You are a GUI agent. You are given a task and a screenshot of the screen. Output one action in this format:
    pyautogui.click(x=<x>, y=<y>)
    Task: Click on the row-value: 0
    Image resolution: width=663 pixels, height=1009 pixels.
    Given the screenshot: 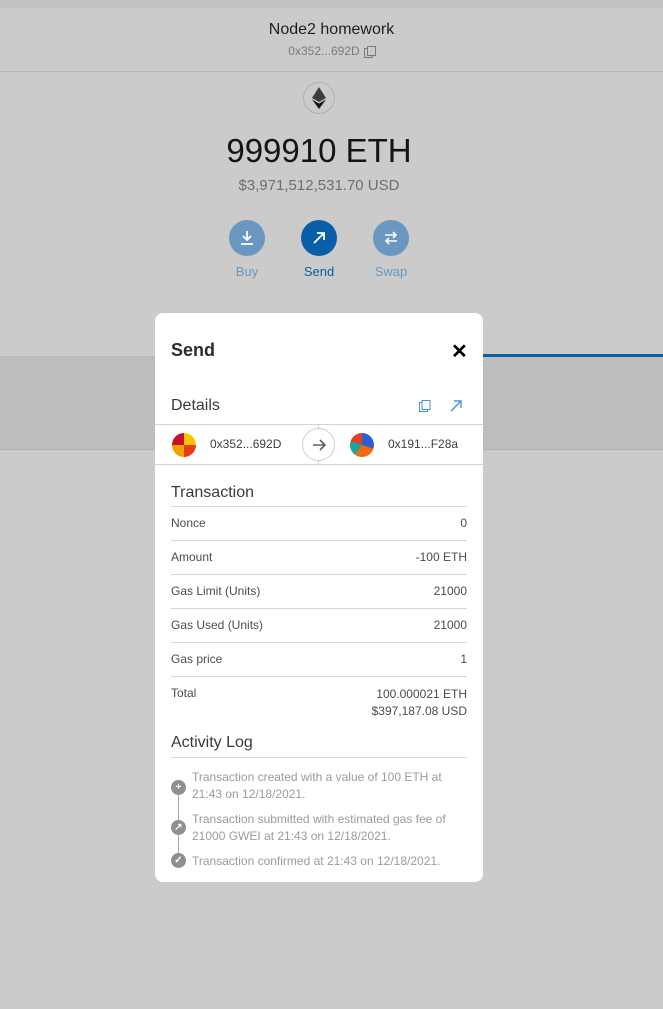 What is the action you would take?
    pyautogui.click(x=463, y=523)
    